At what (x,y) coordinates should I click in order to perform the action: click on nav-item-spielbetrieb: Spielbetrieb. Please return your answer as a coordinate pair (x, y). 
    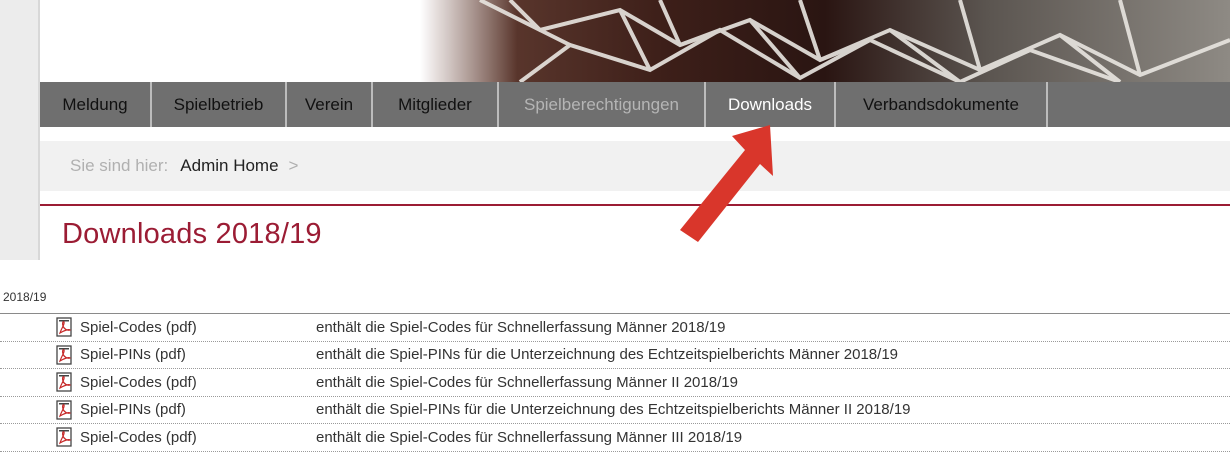
    Looking at the image, I should click on (219, 104).